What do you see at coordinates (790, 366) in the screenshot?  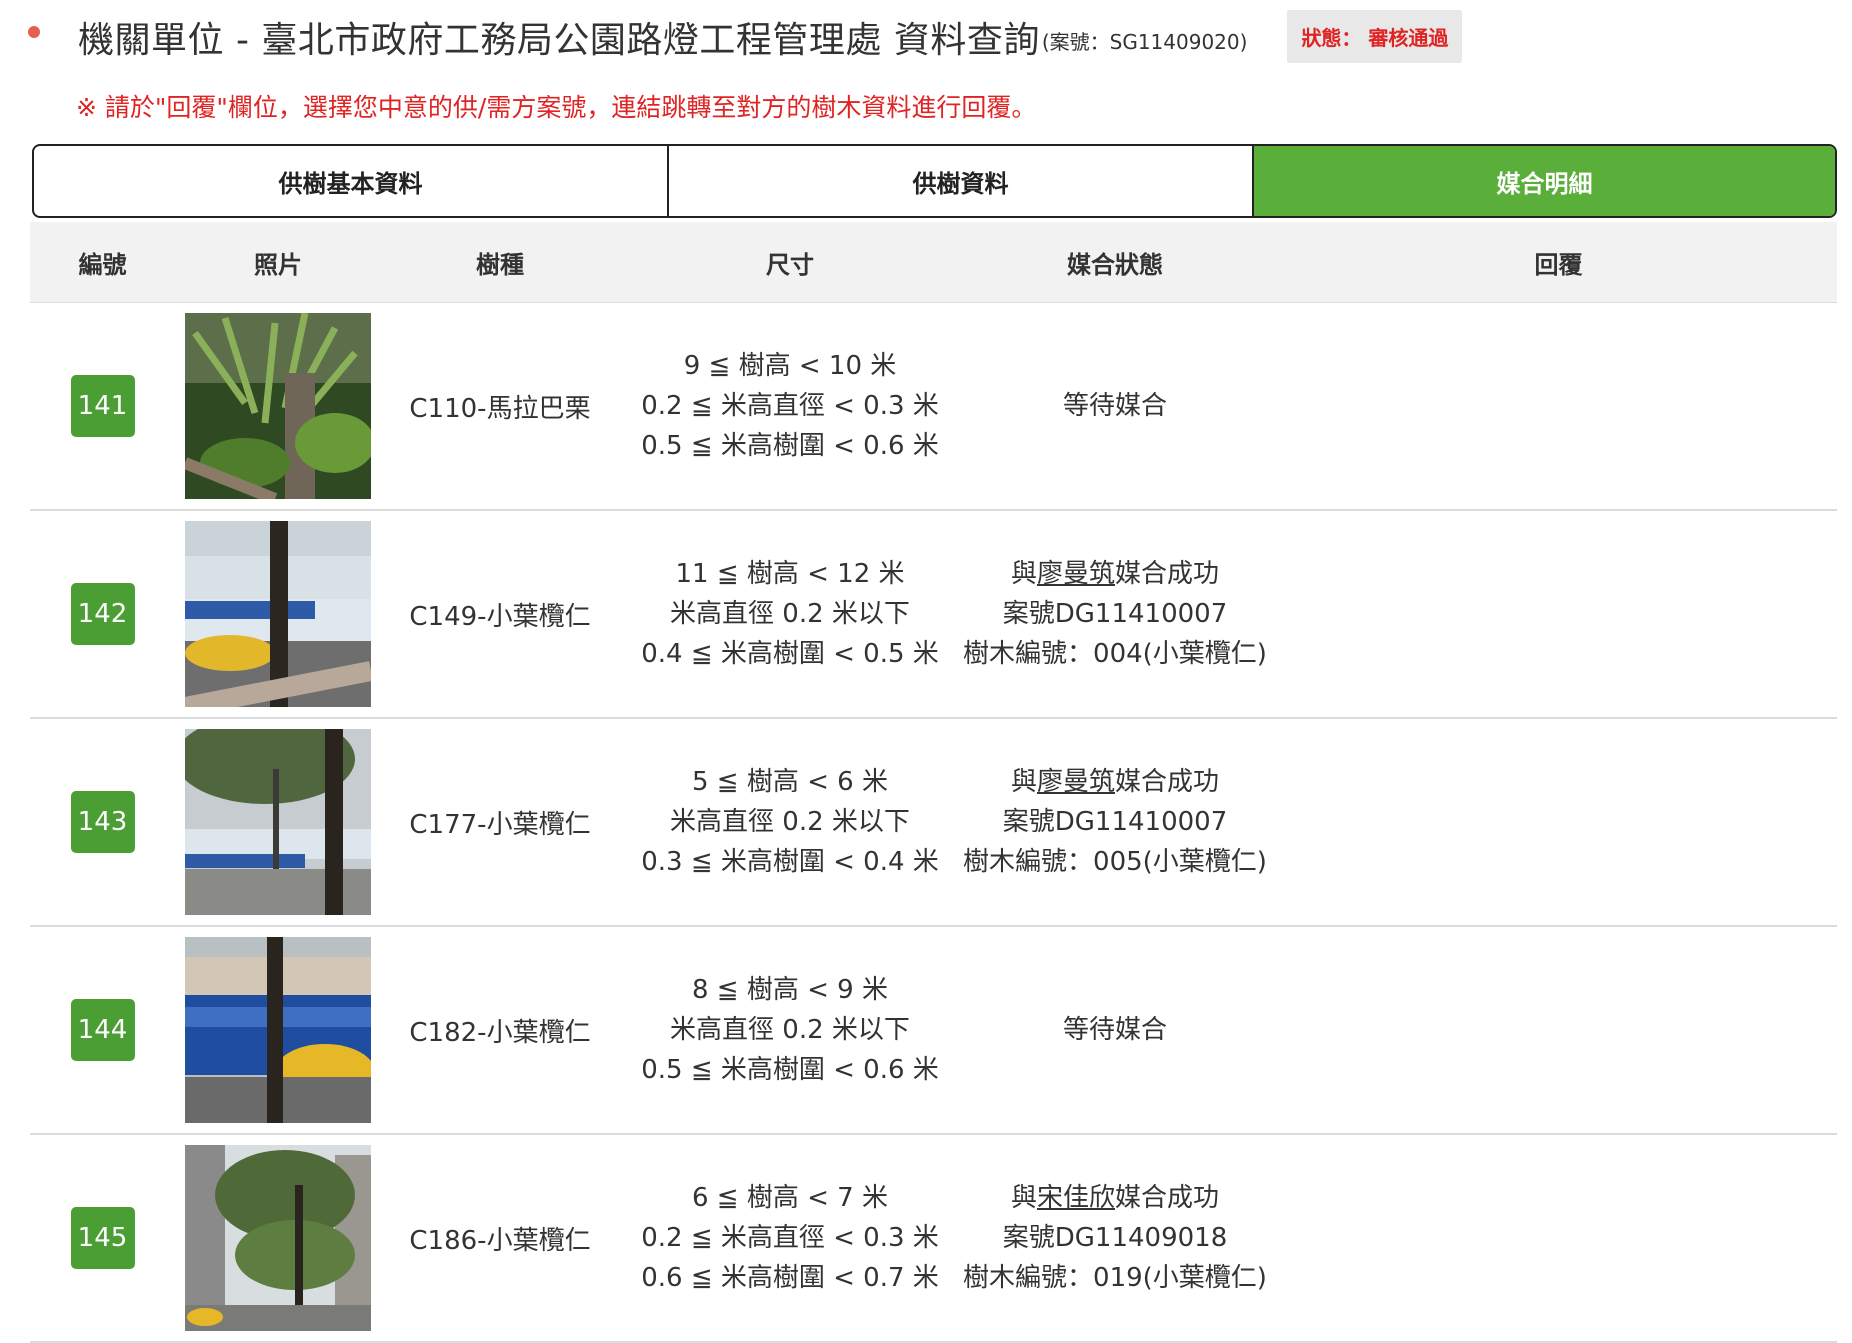 I see `size-height: 9 ≦ 樹高 < 10 米` at bounding box center [790, 366].